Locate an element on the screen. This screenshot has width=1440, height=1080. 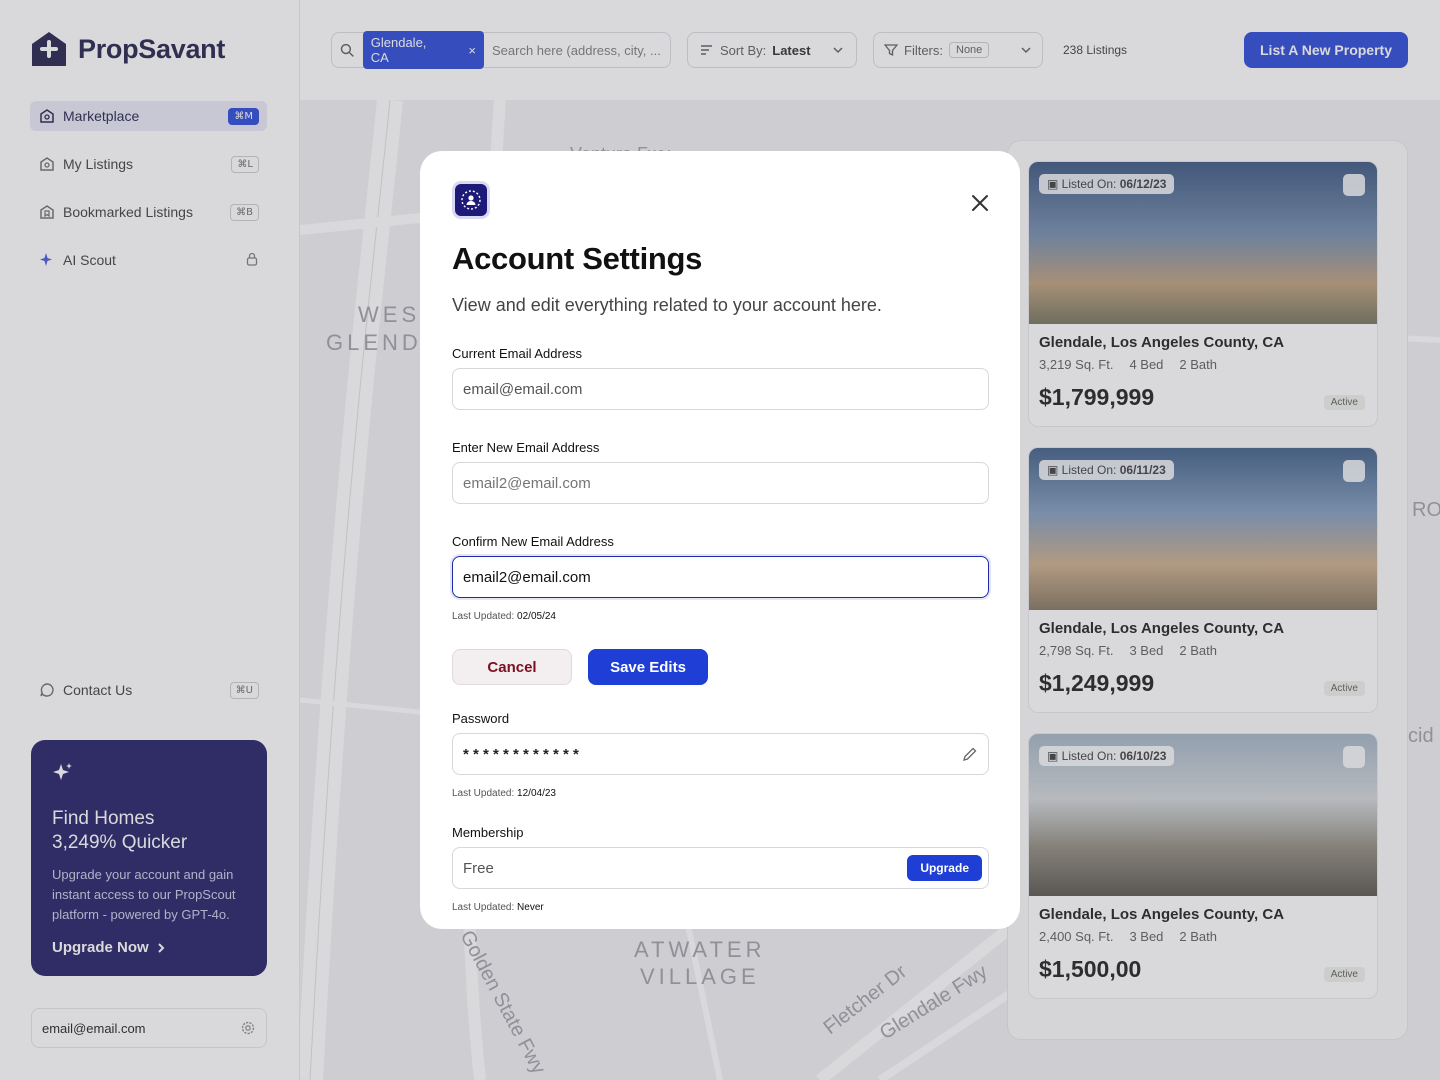
new-email-label: Enter New Email Address is located at coordinates (526, 447).